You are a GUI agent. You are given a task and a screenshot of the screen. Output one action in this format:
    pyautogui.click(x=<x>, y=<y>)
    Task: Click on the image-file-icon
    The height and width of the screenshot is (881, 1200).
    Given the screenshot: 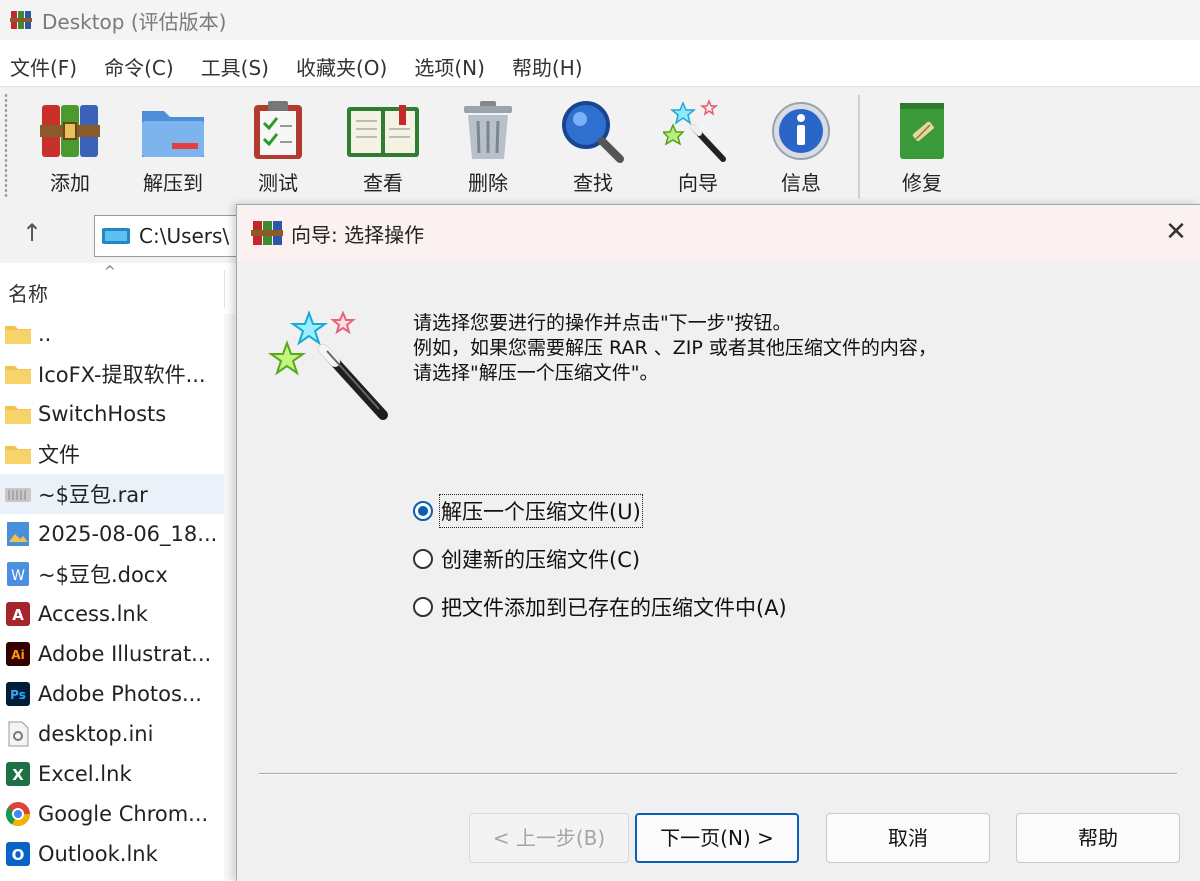 What is the action you would take?
    pyautogui.click(x=18, y=534)
    